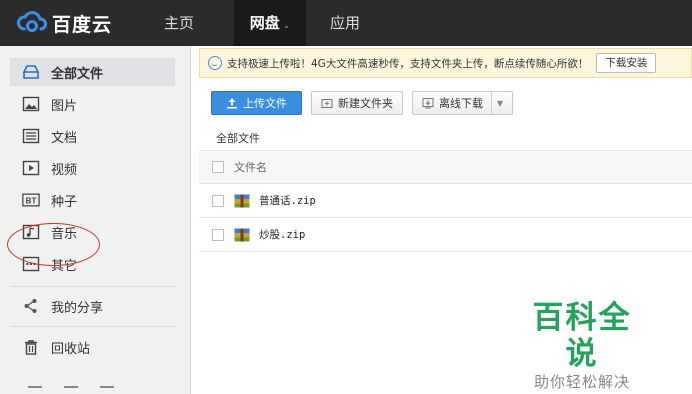  I want to click on select-all-checkbox, so click(218, 167).